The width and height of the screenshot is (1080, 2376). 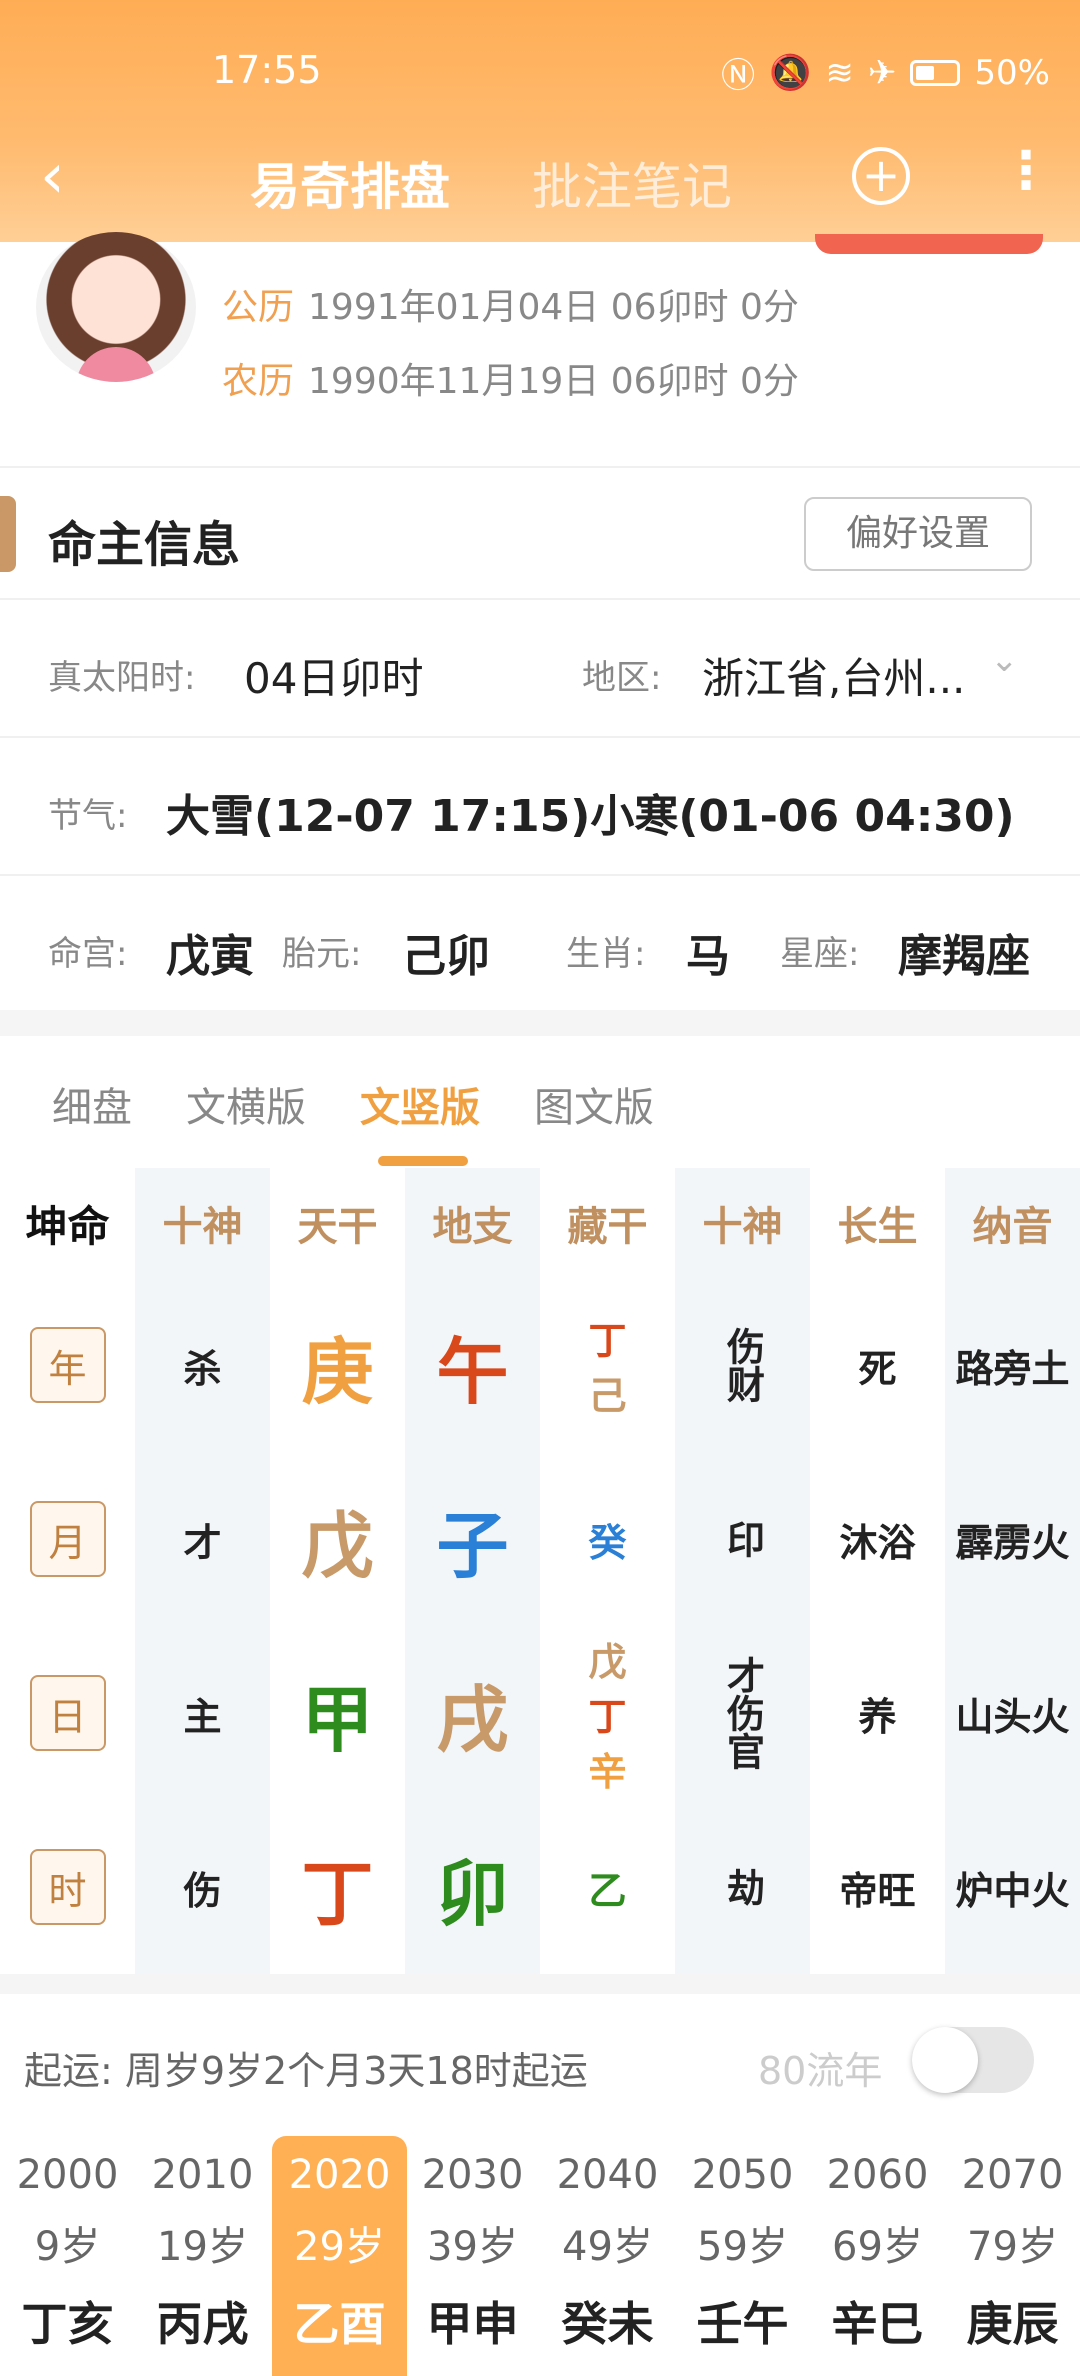 I want to click on battery-percent: 50%, so click(x=1012, y=72).